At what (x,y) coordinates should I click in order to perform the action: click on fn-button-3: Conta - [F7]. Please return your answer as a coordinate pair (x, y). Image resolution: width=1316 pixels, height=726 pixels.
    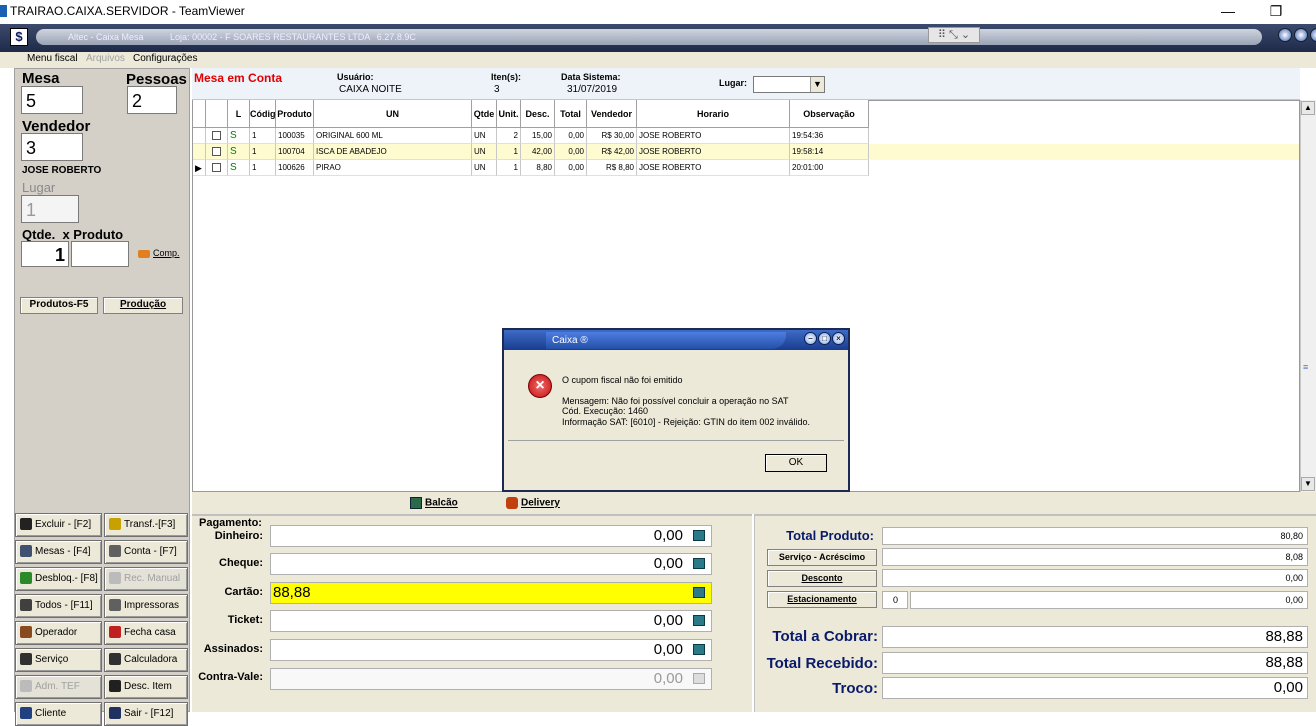
    Looking at the image, I should click on (146, 552).